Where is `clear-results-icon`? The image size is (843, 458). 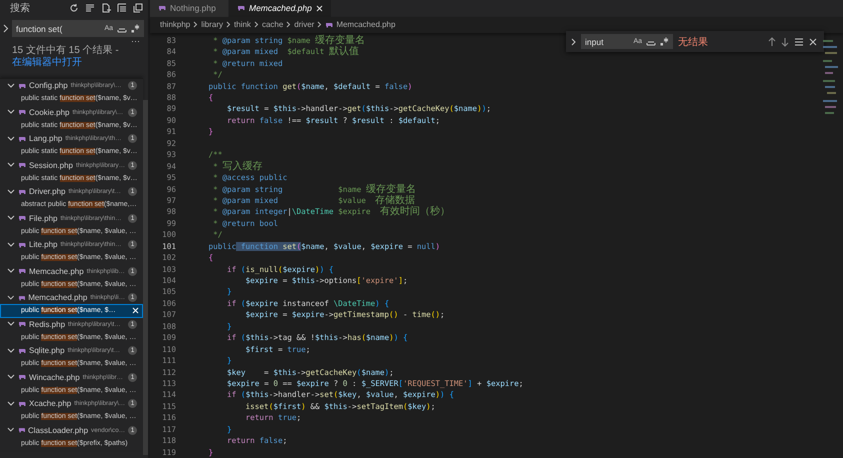
clear-results-icon is located at coordinates (90, 8).